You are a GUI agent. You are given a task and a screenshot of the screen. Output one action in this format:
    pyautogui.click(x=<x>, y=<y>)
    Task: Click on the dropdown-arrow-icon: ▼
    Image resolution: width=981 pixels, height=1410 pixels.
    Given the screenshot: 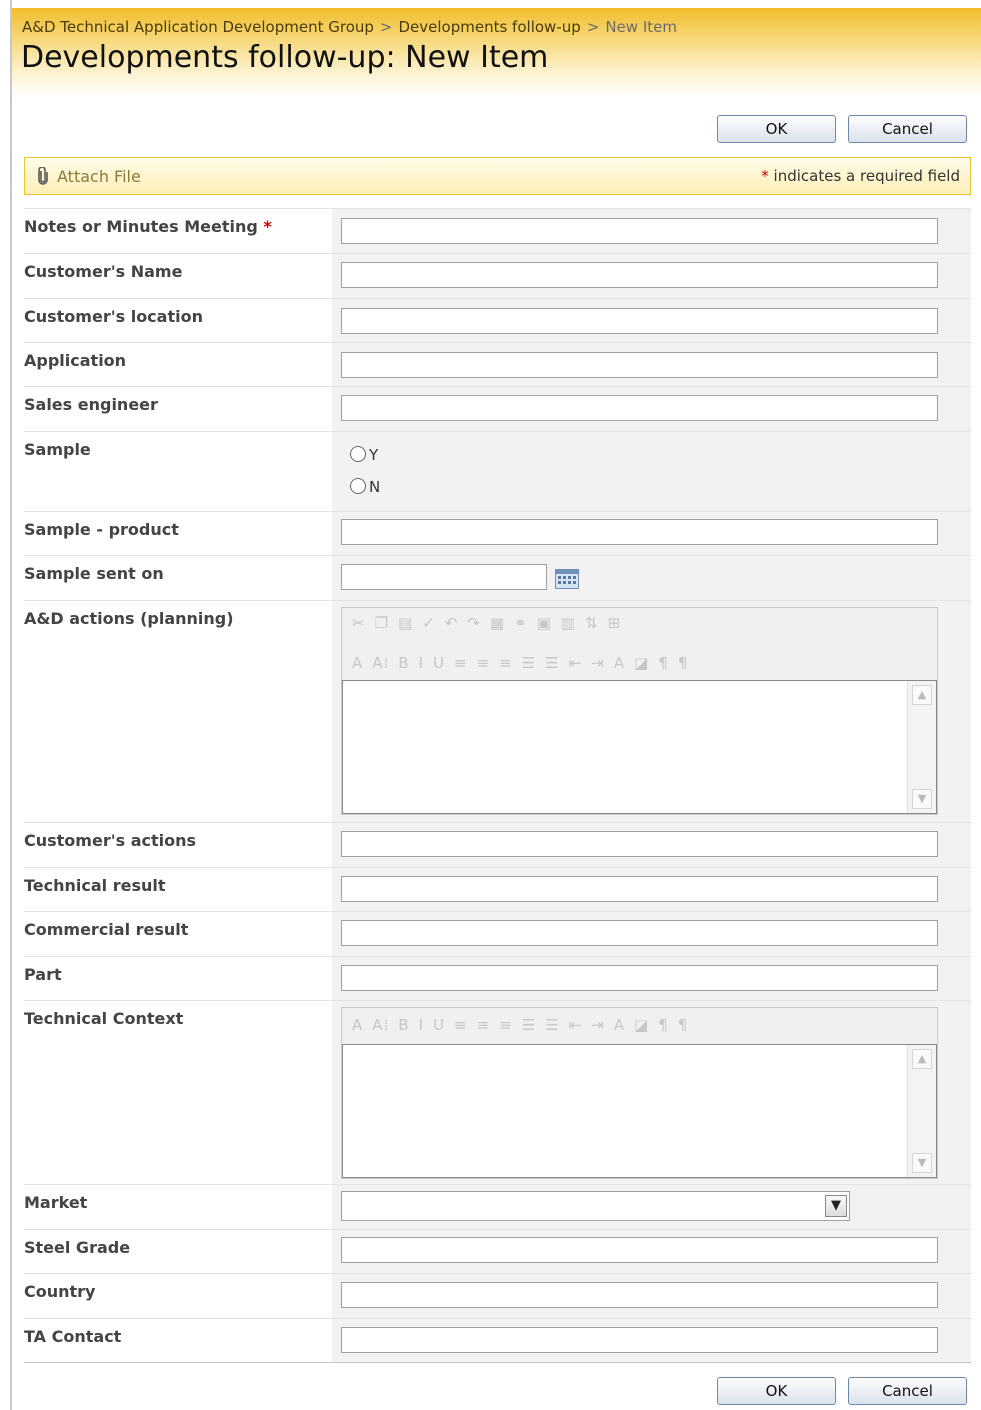 What is the action you would take?
    pyautogui.click(x=836, y=1206)
    